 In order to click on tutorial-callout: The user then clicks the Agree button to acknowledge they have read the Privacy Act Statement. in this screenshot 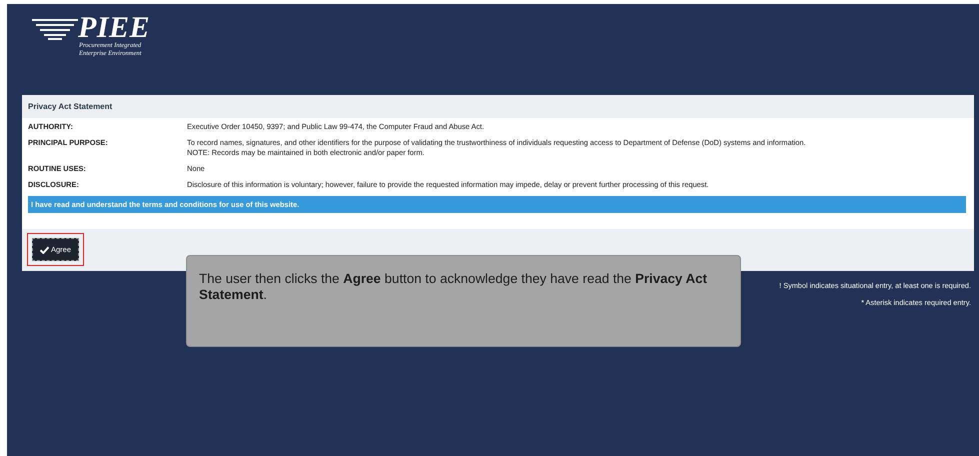, I will do `click(463, 301)`.